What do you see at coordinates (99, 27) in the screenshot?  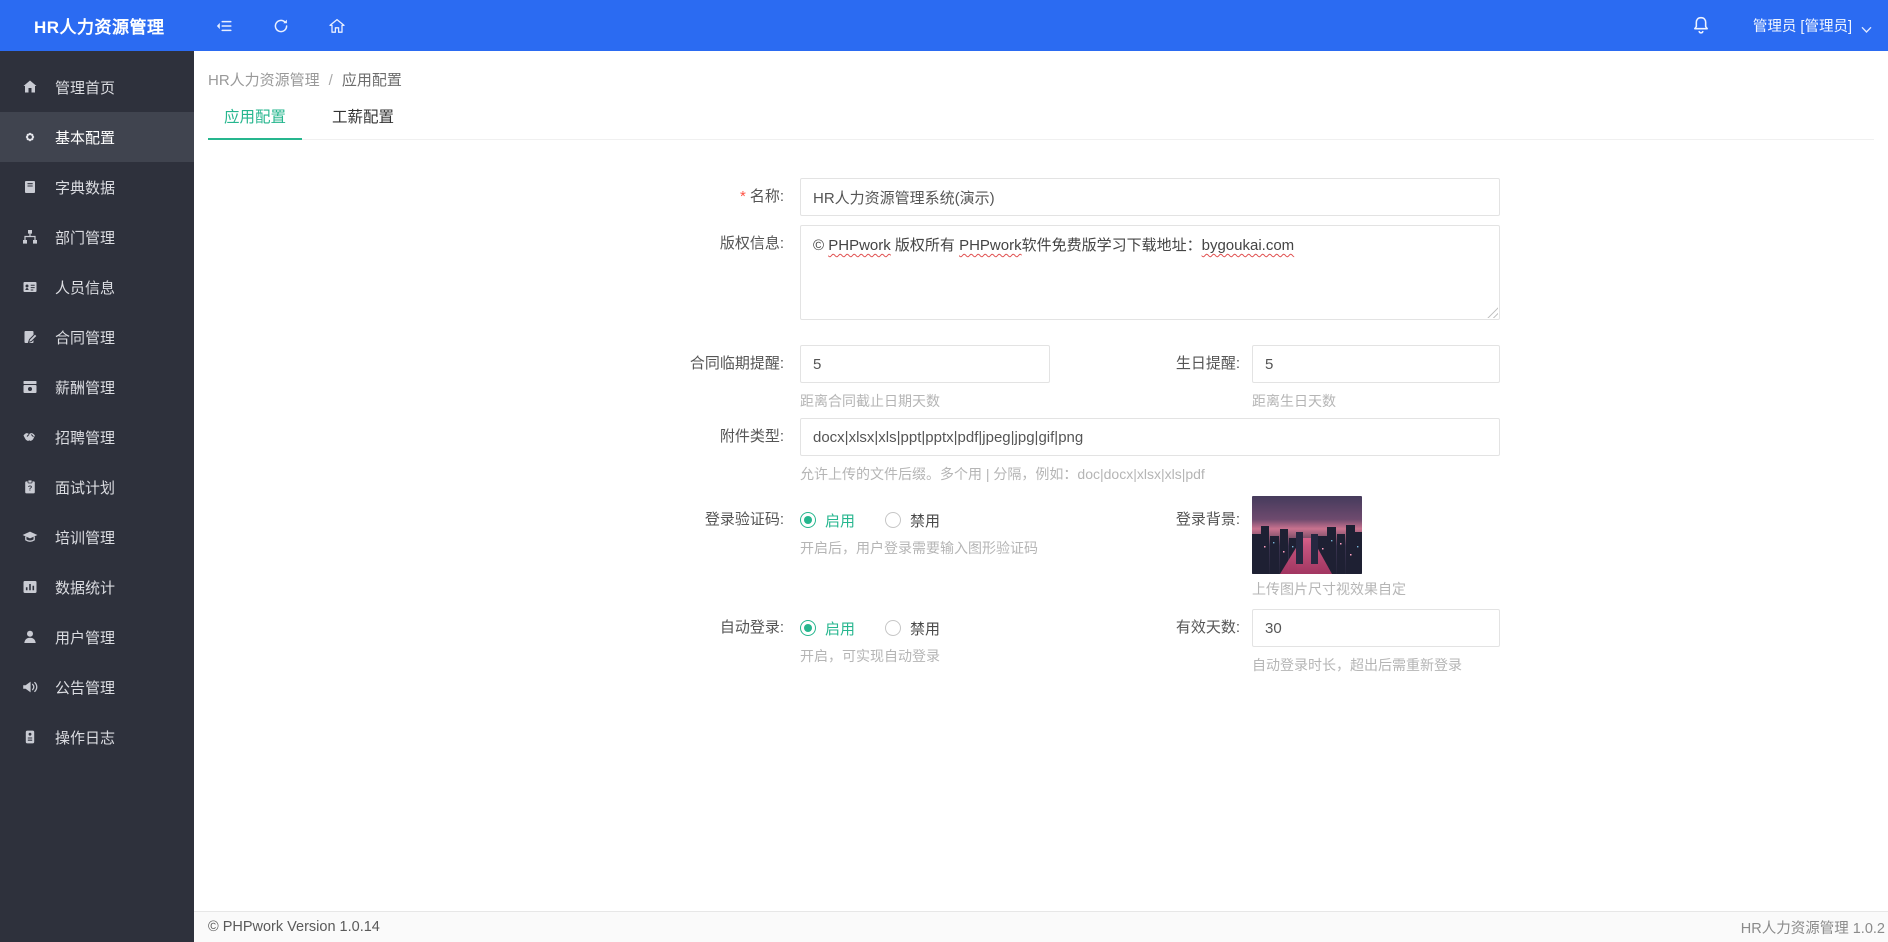 I see `app-title: HR人力资源管理` at bounding box center [99, 27].